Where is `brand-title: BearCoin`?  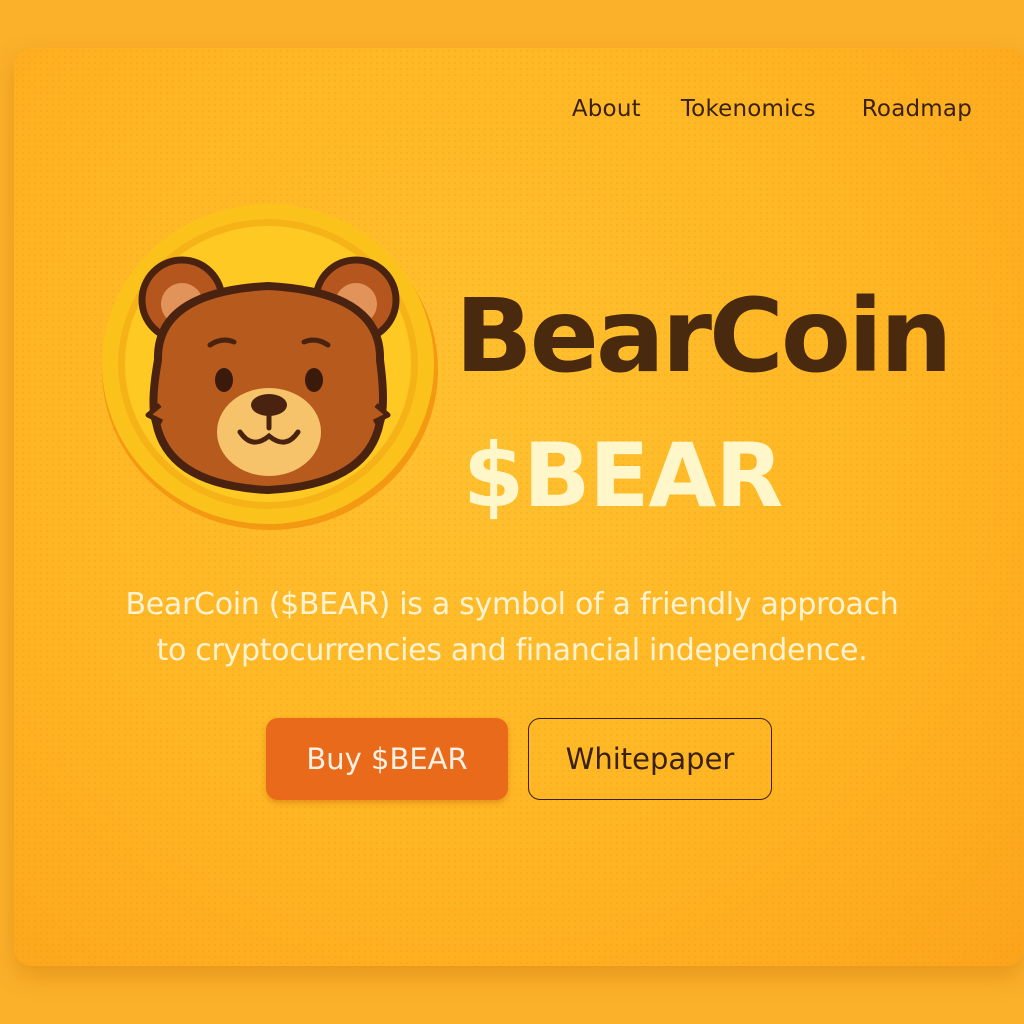 brand-title: BearCoin is located at coordinates (704, 336).